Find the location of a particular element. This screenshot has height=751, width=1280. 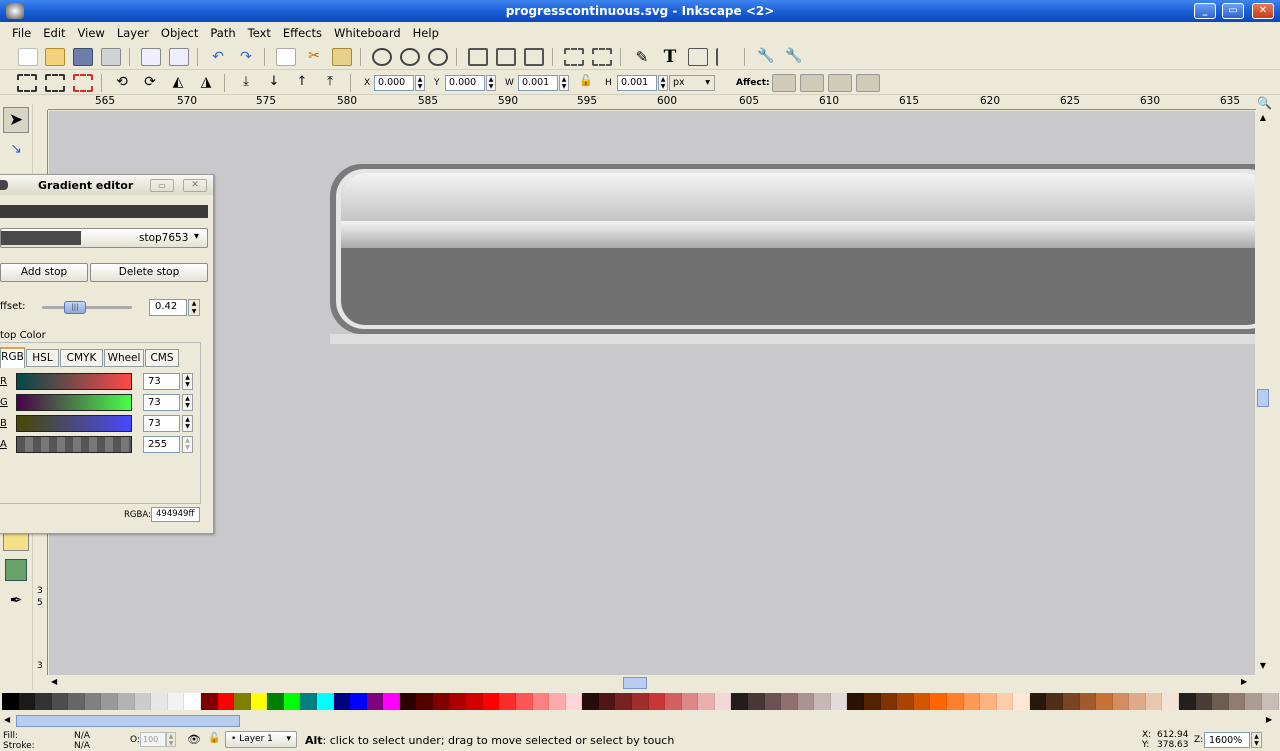

lower-to-bottom-icon: ⤓ is located at coordinates (246, 83).